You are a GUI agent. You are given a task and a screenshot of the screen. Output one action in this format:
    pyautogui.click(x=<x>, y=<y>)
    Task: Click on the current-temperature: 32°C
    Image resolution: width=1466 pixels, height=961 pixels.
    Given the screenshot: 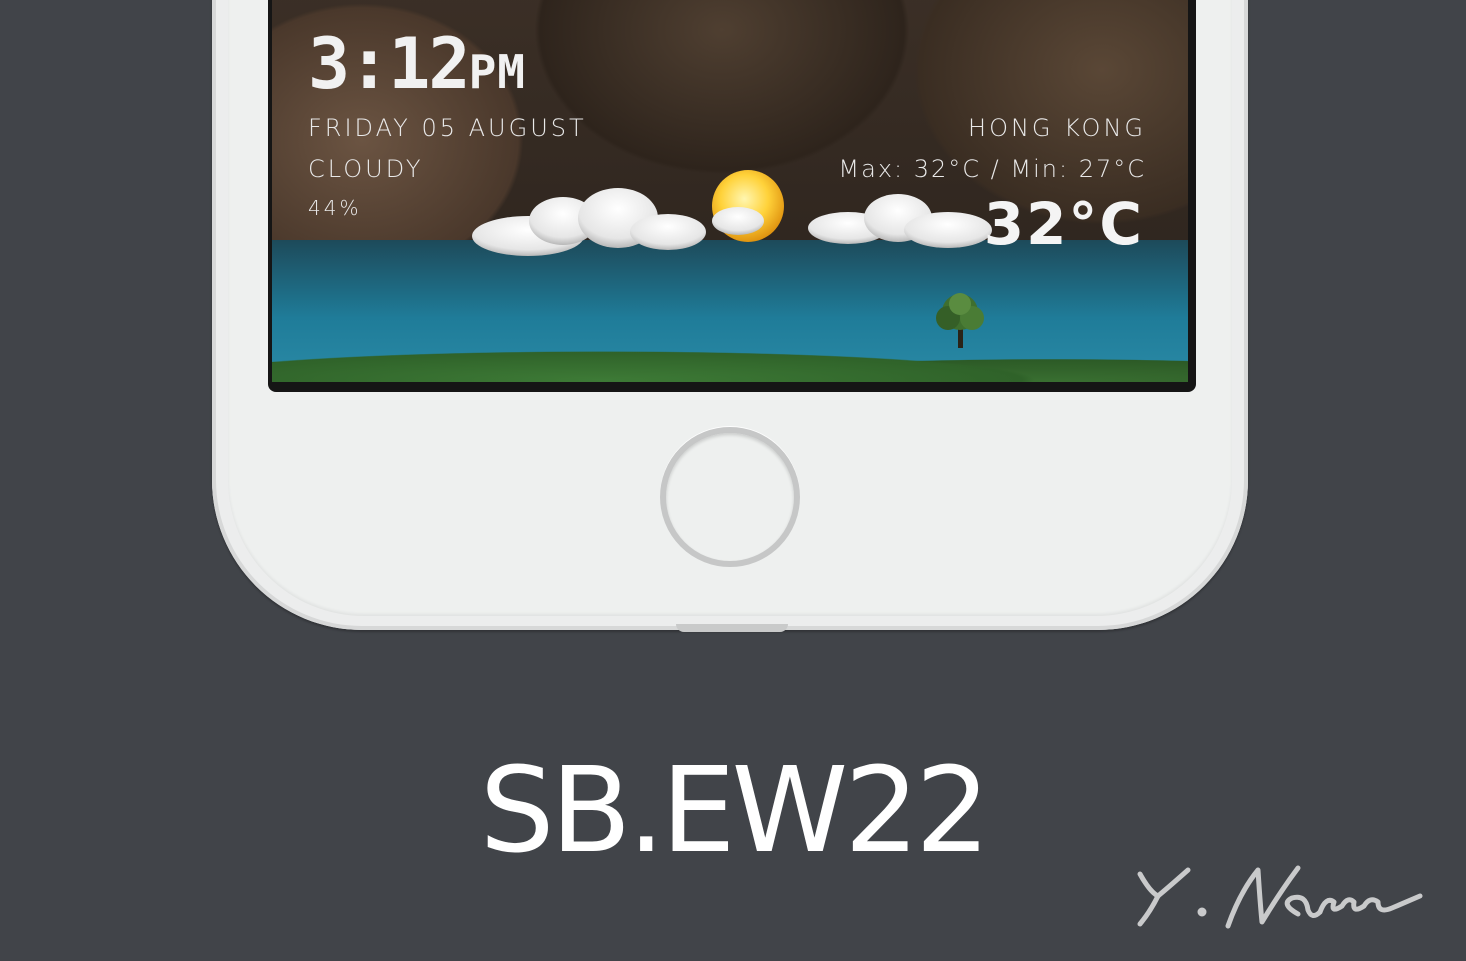 What is the action you would take?
    pyautogui.click(x=1063, y=224)
    